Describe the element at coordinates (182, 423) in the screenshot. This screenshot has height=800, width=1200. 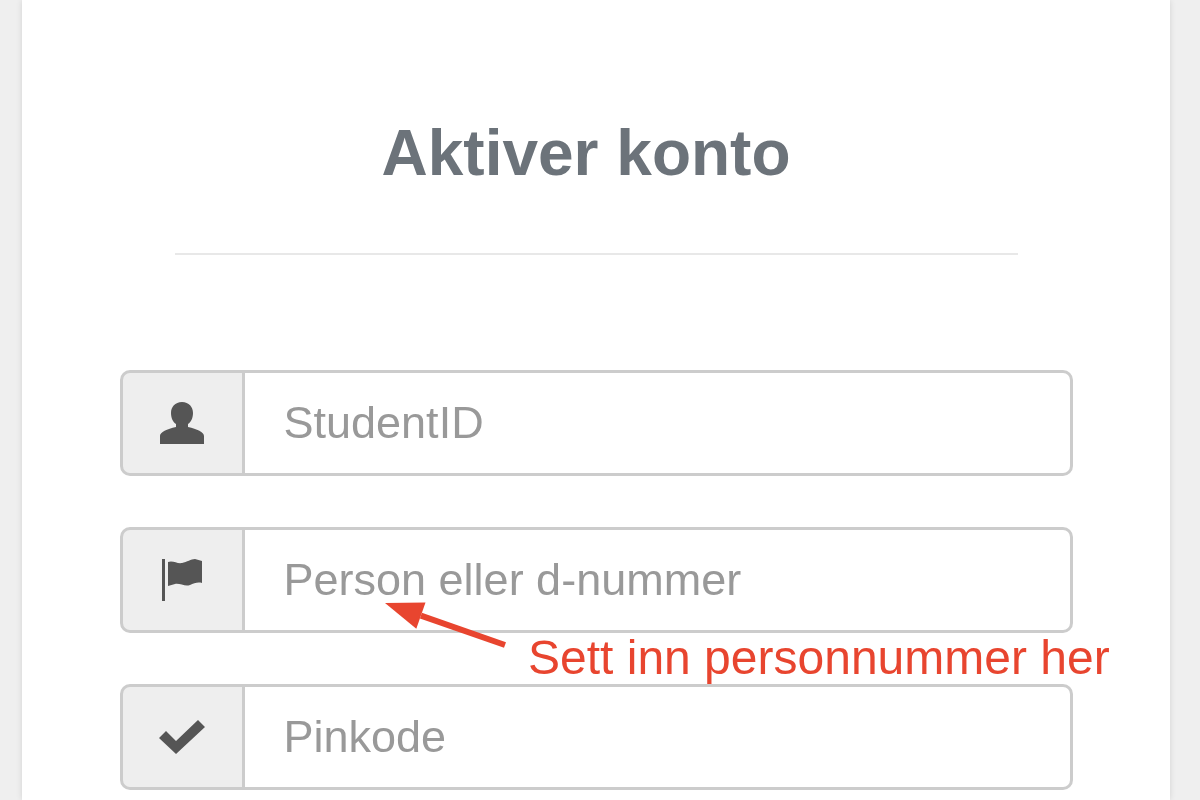
I see `user-icon` at that location.